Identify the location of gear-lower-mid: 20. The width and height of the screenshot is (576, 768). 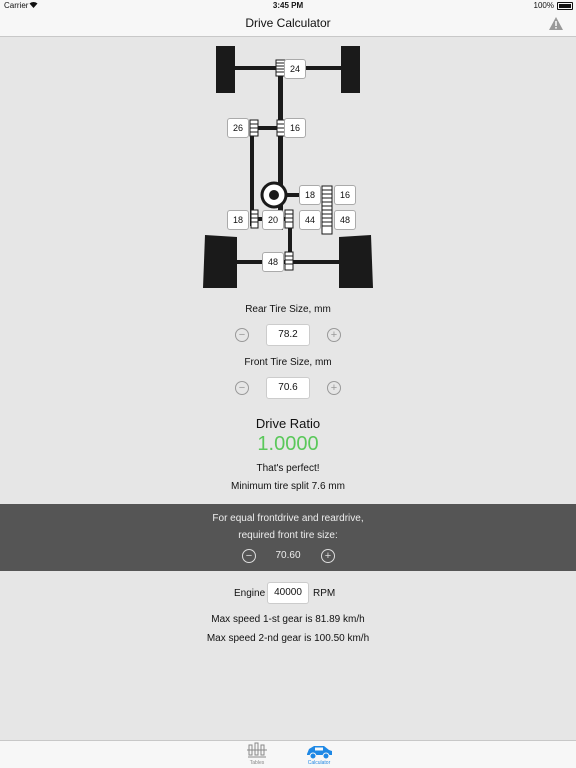
(273, 220).